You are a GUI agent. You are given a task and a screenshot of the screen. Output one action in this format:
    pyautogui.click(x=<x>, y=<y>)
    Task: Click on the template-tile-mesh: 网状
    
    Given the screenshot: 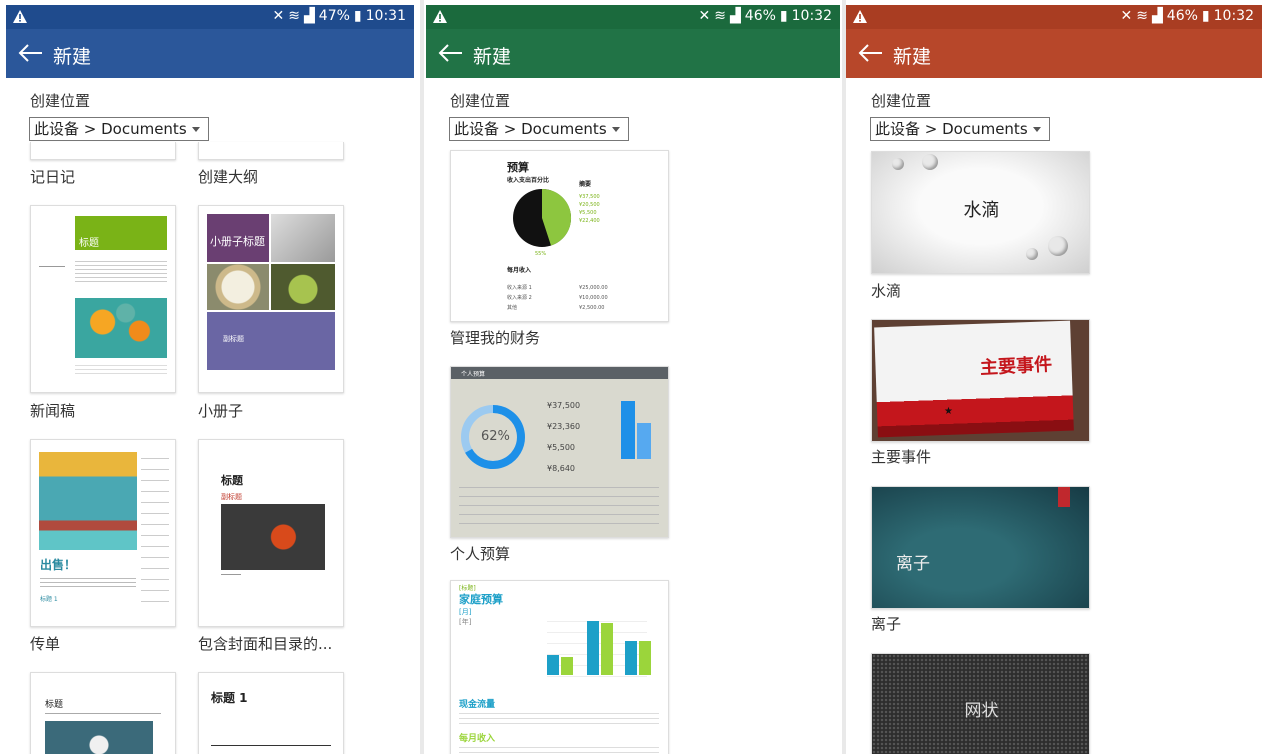 What is the action you would take?
    pyautogui.click(x=980, y=703)
    